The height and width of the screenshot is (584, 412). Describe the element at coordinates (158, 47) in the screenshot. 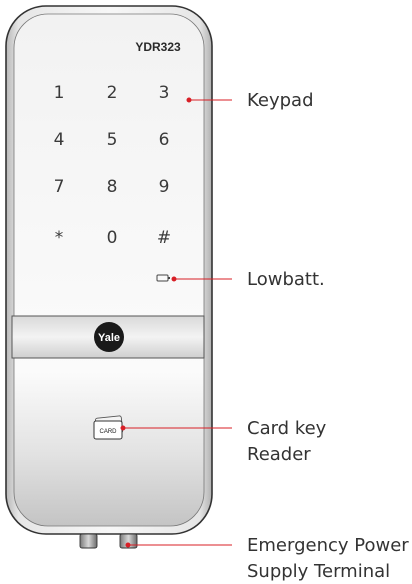

I see `model-label: YDR323` at that location.